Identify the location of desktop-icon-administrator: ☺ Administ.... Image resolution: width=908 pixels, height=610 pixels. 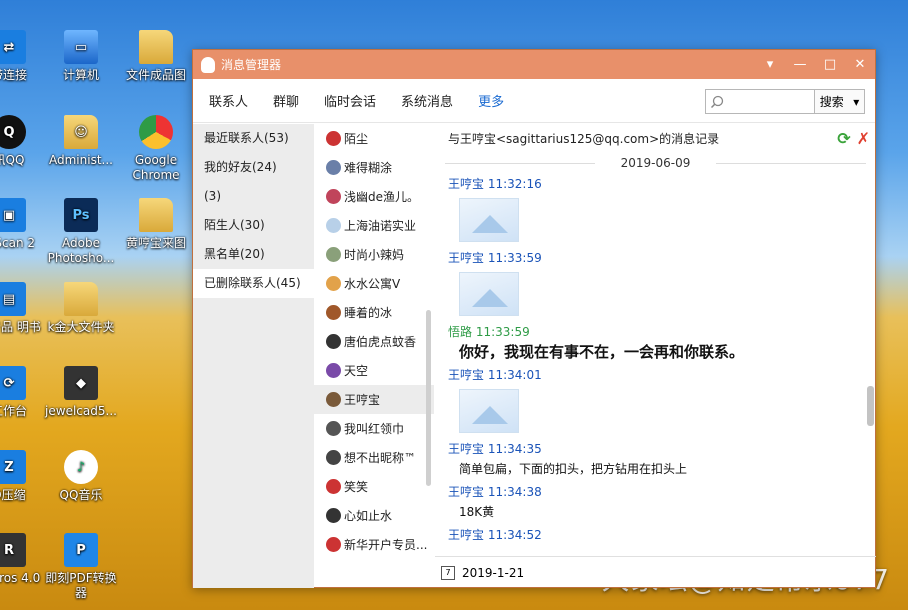
(81, 141).